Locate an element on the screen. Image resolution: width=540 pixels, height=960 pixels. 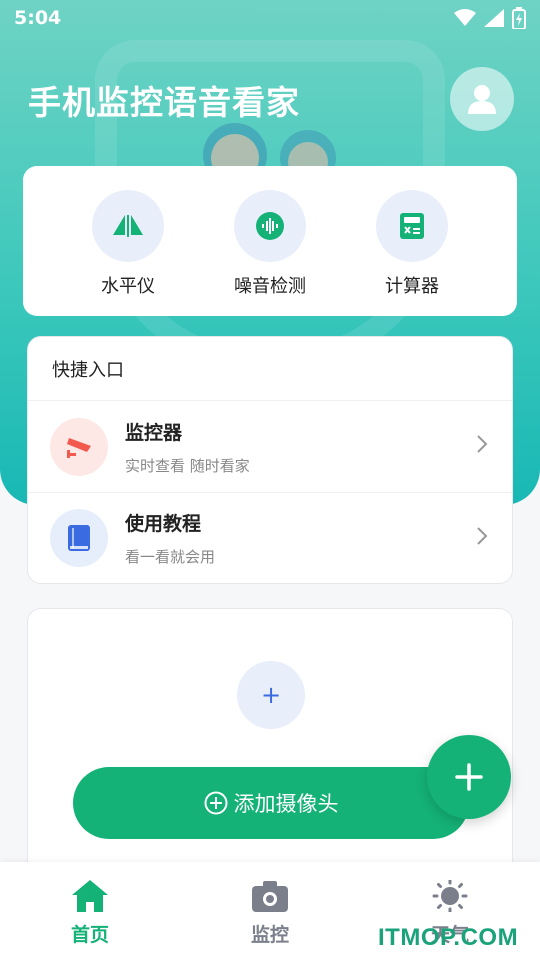
plus-icon is located at coordinates (469, 777).